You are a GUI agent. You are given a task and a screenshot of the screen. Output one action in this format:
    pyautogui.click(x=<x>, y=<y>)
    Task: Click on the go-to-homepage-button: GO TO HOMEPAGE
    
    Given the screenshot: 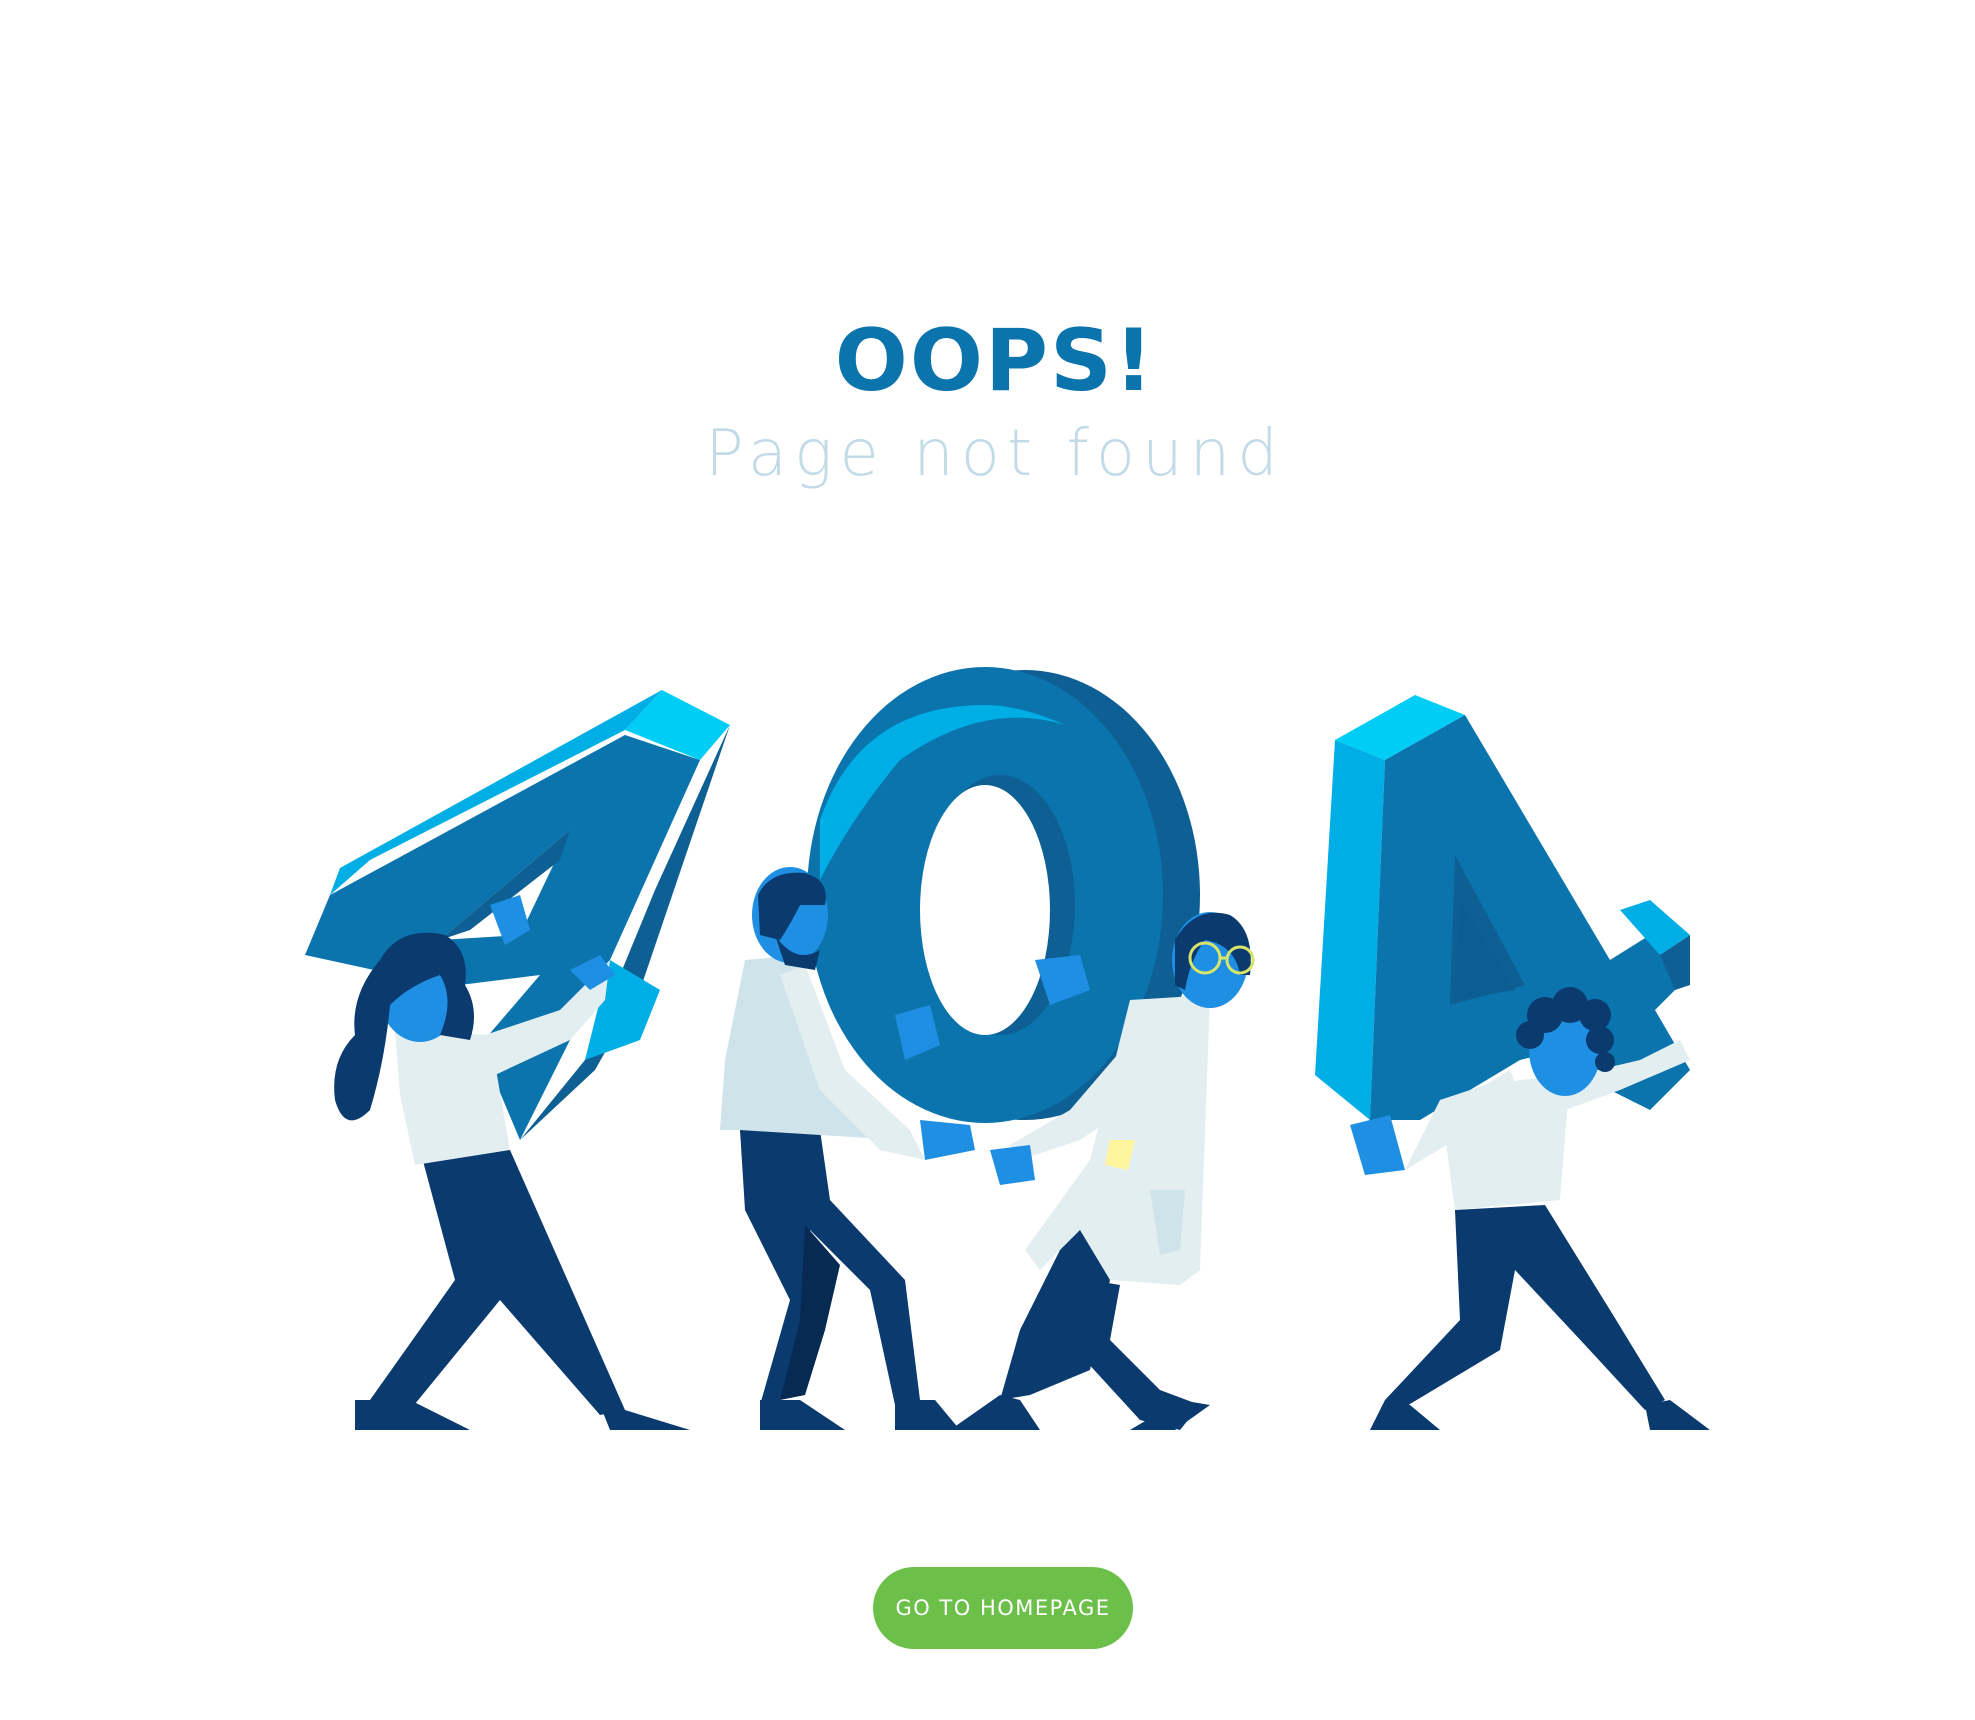 What is the action you would take?
    pyautogui.click(x=1003, y=1608)
    